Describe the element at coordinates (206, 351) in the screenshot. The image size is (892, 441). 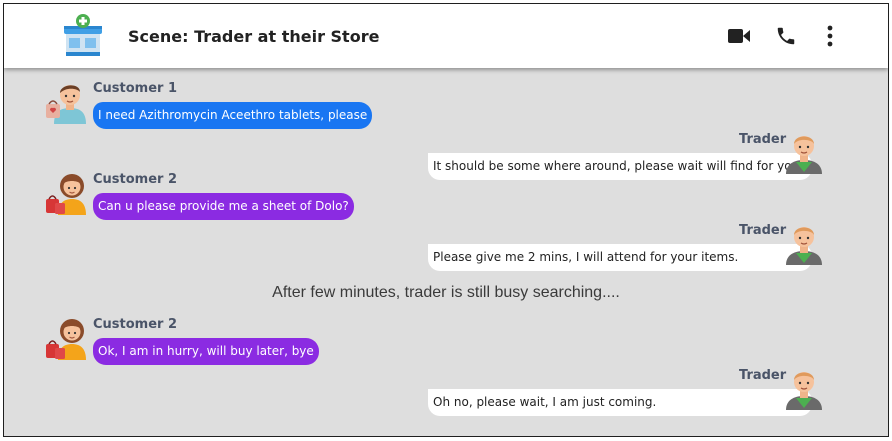
I see `message-bubble: Ok, I am in hurry, will buy later, bye` at that location.